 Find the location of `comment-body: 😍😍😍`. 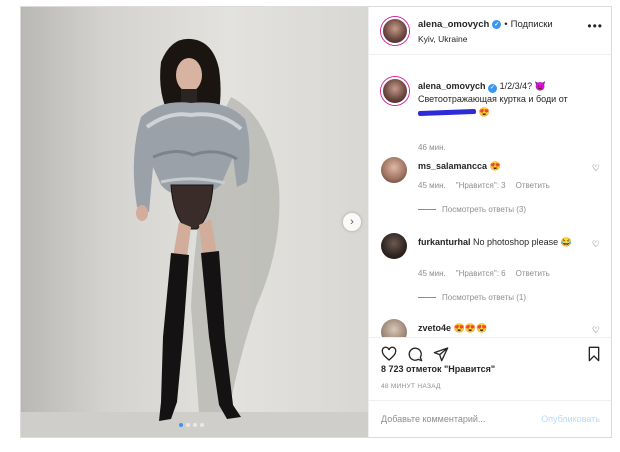

comment-body: 😍😍😍 is located at coordinates (470, 328).